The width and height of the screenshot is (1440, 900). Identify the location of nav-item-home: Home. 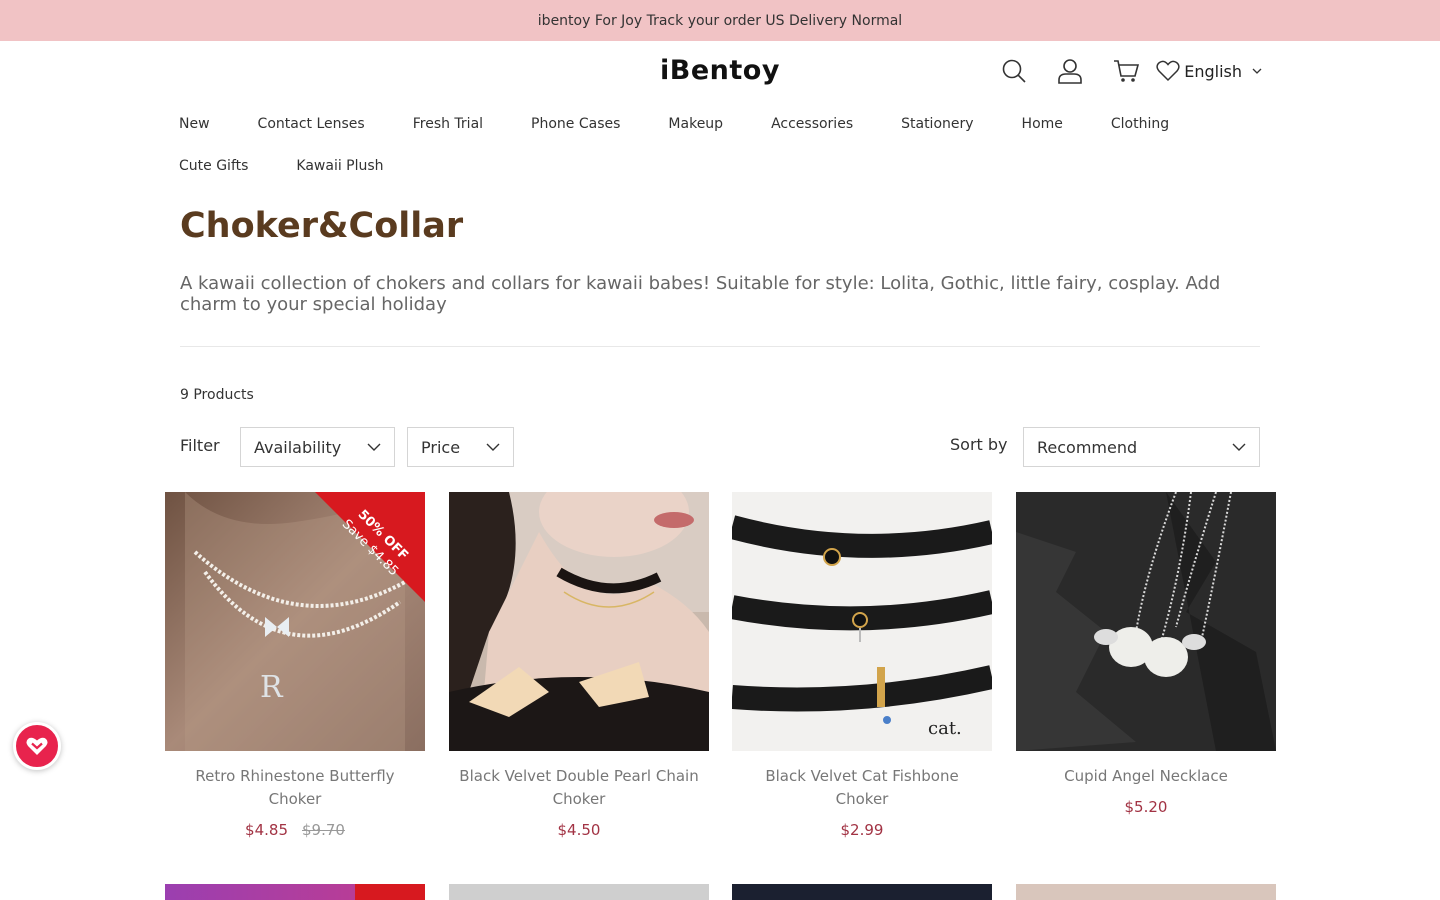
(1042, 124).